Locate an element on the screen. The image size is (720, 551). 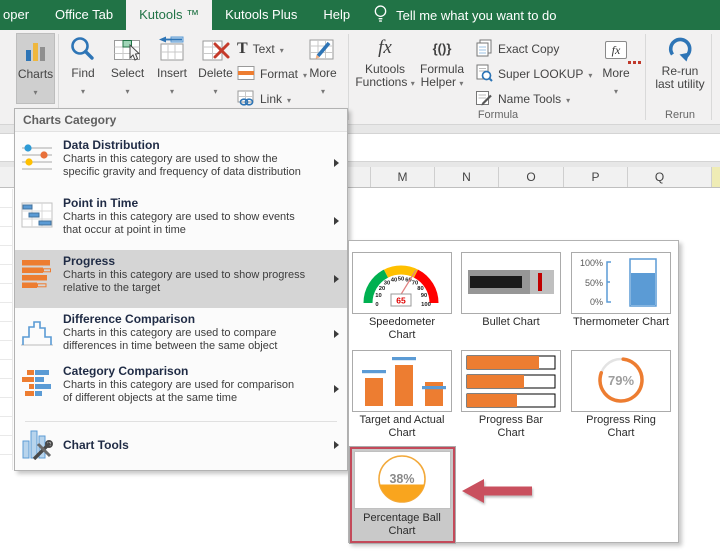
menu-header: Charts Category is located at coordinates (181, 120).